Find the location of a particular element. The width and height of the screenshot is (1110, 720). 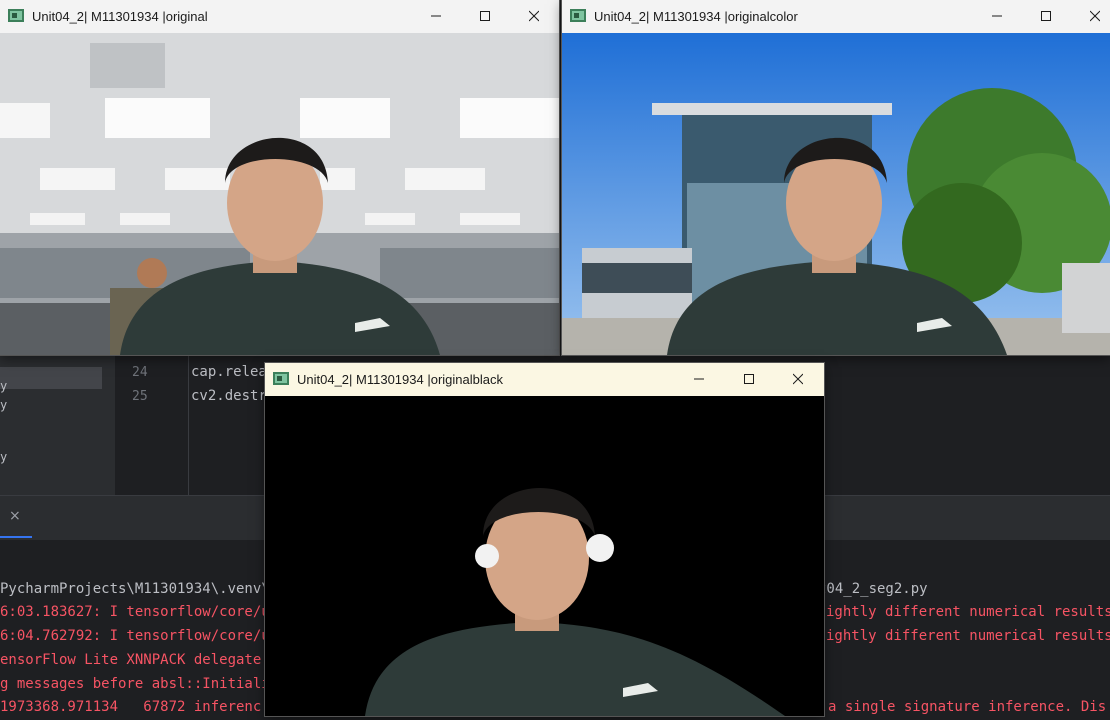

title-bar: Unit04_2| M11301934 |originalcolor is located at coordinates (836, 16).